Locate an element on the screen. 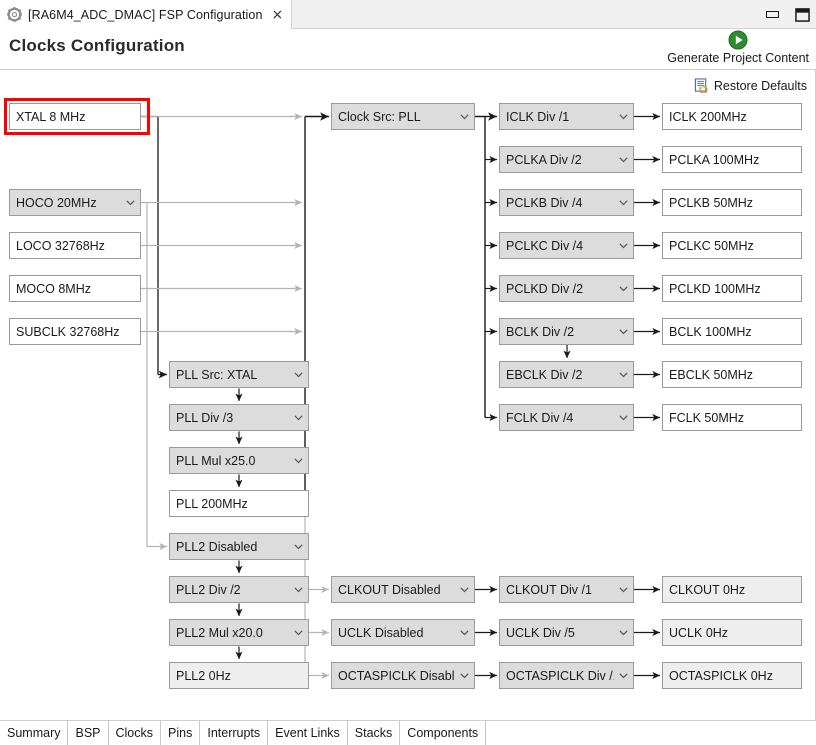 Image resolution: width=816 pixels, height=745 pixels. pclka-out-label: PCLKA 100MHz is located at coordinates (714, 159).